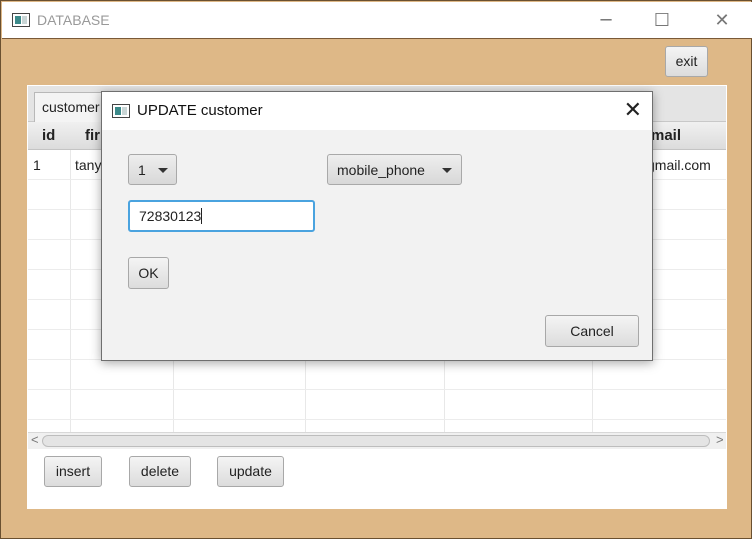  What do you see at coordinates (720, 439) in the screenshot?
I see `scroll-right-icon: >` at bounding box center [720, 439].